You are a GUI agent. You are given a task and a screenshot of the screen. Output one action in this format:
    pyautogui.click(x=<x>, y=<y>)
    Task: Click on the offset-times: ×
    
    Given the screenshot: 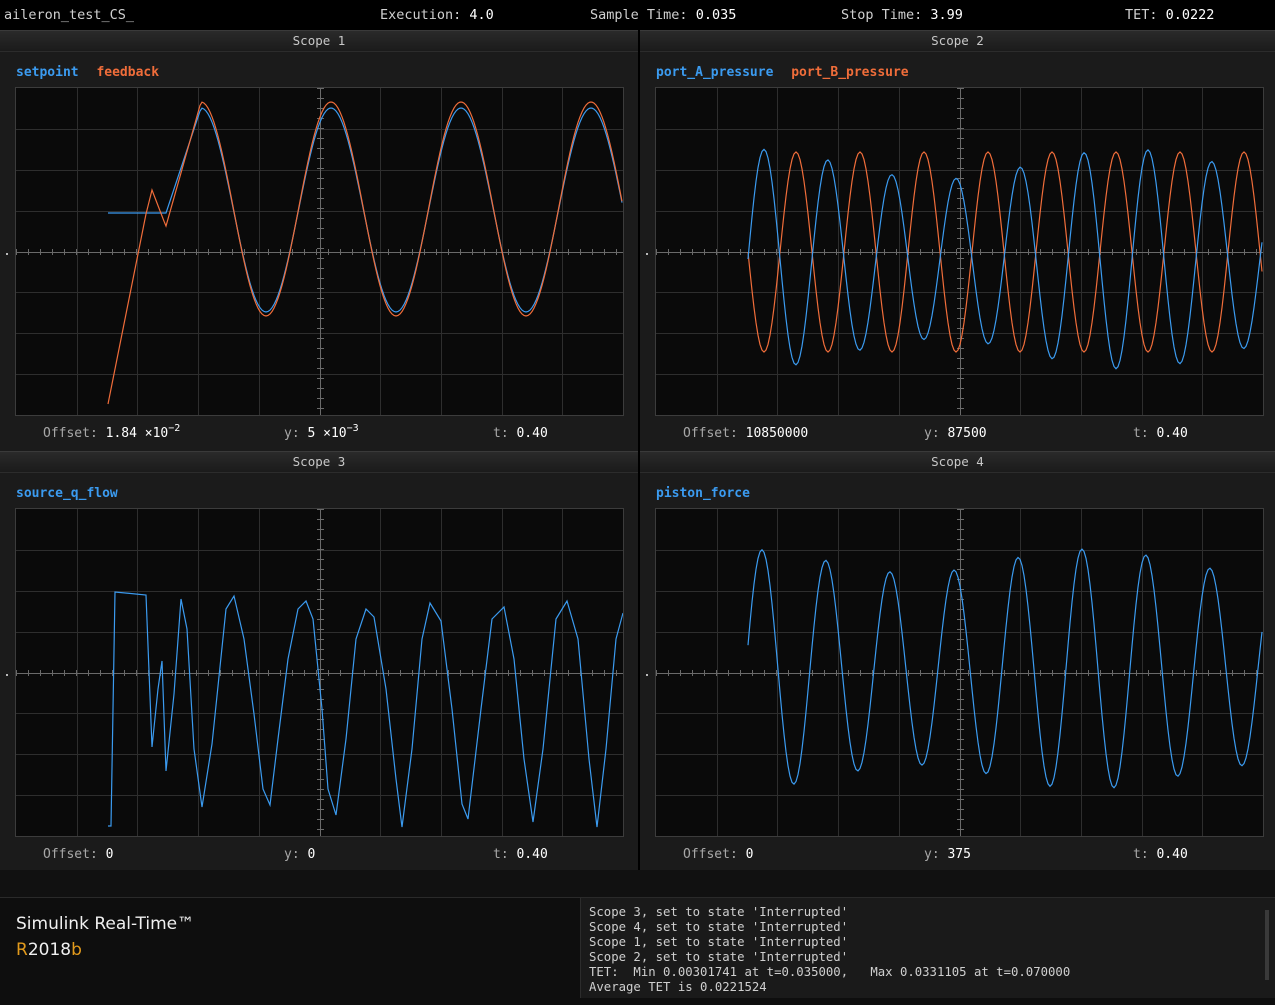 What is the action you would take?
    pyautogui.click(x=148, y=433)
    